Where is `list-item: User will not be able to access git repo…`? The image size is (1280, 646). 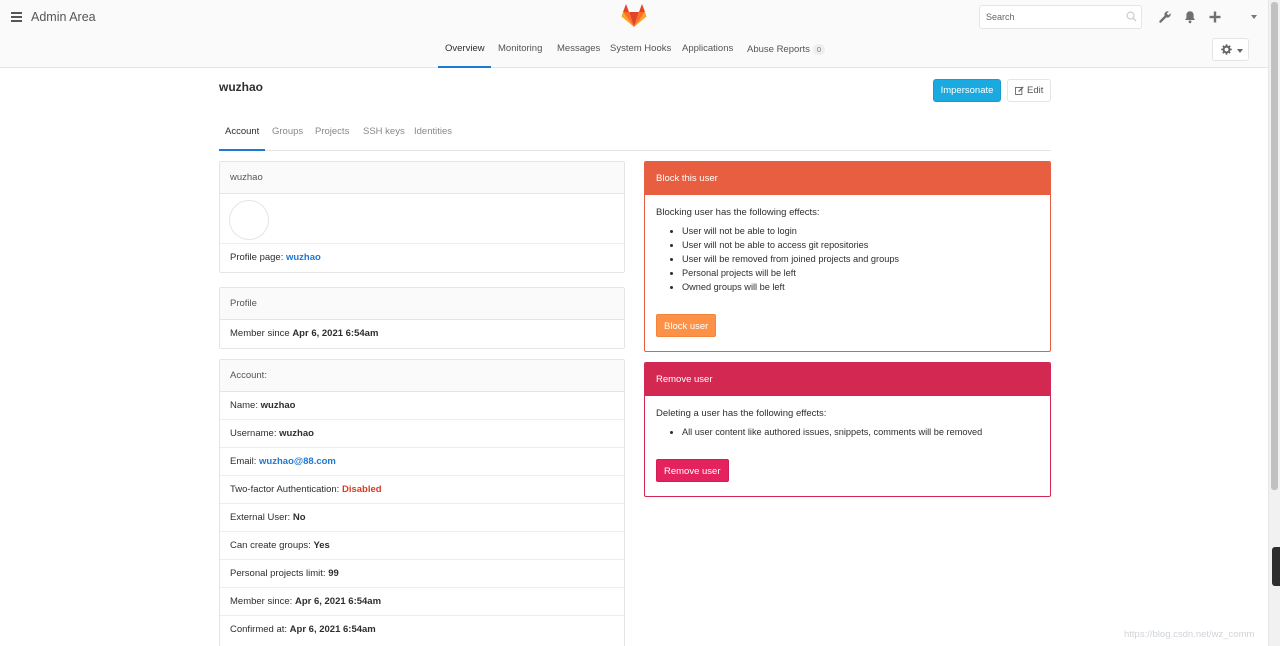 list-item: User will not be able to access git repo… is located at coordinates (860, 245).